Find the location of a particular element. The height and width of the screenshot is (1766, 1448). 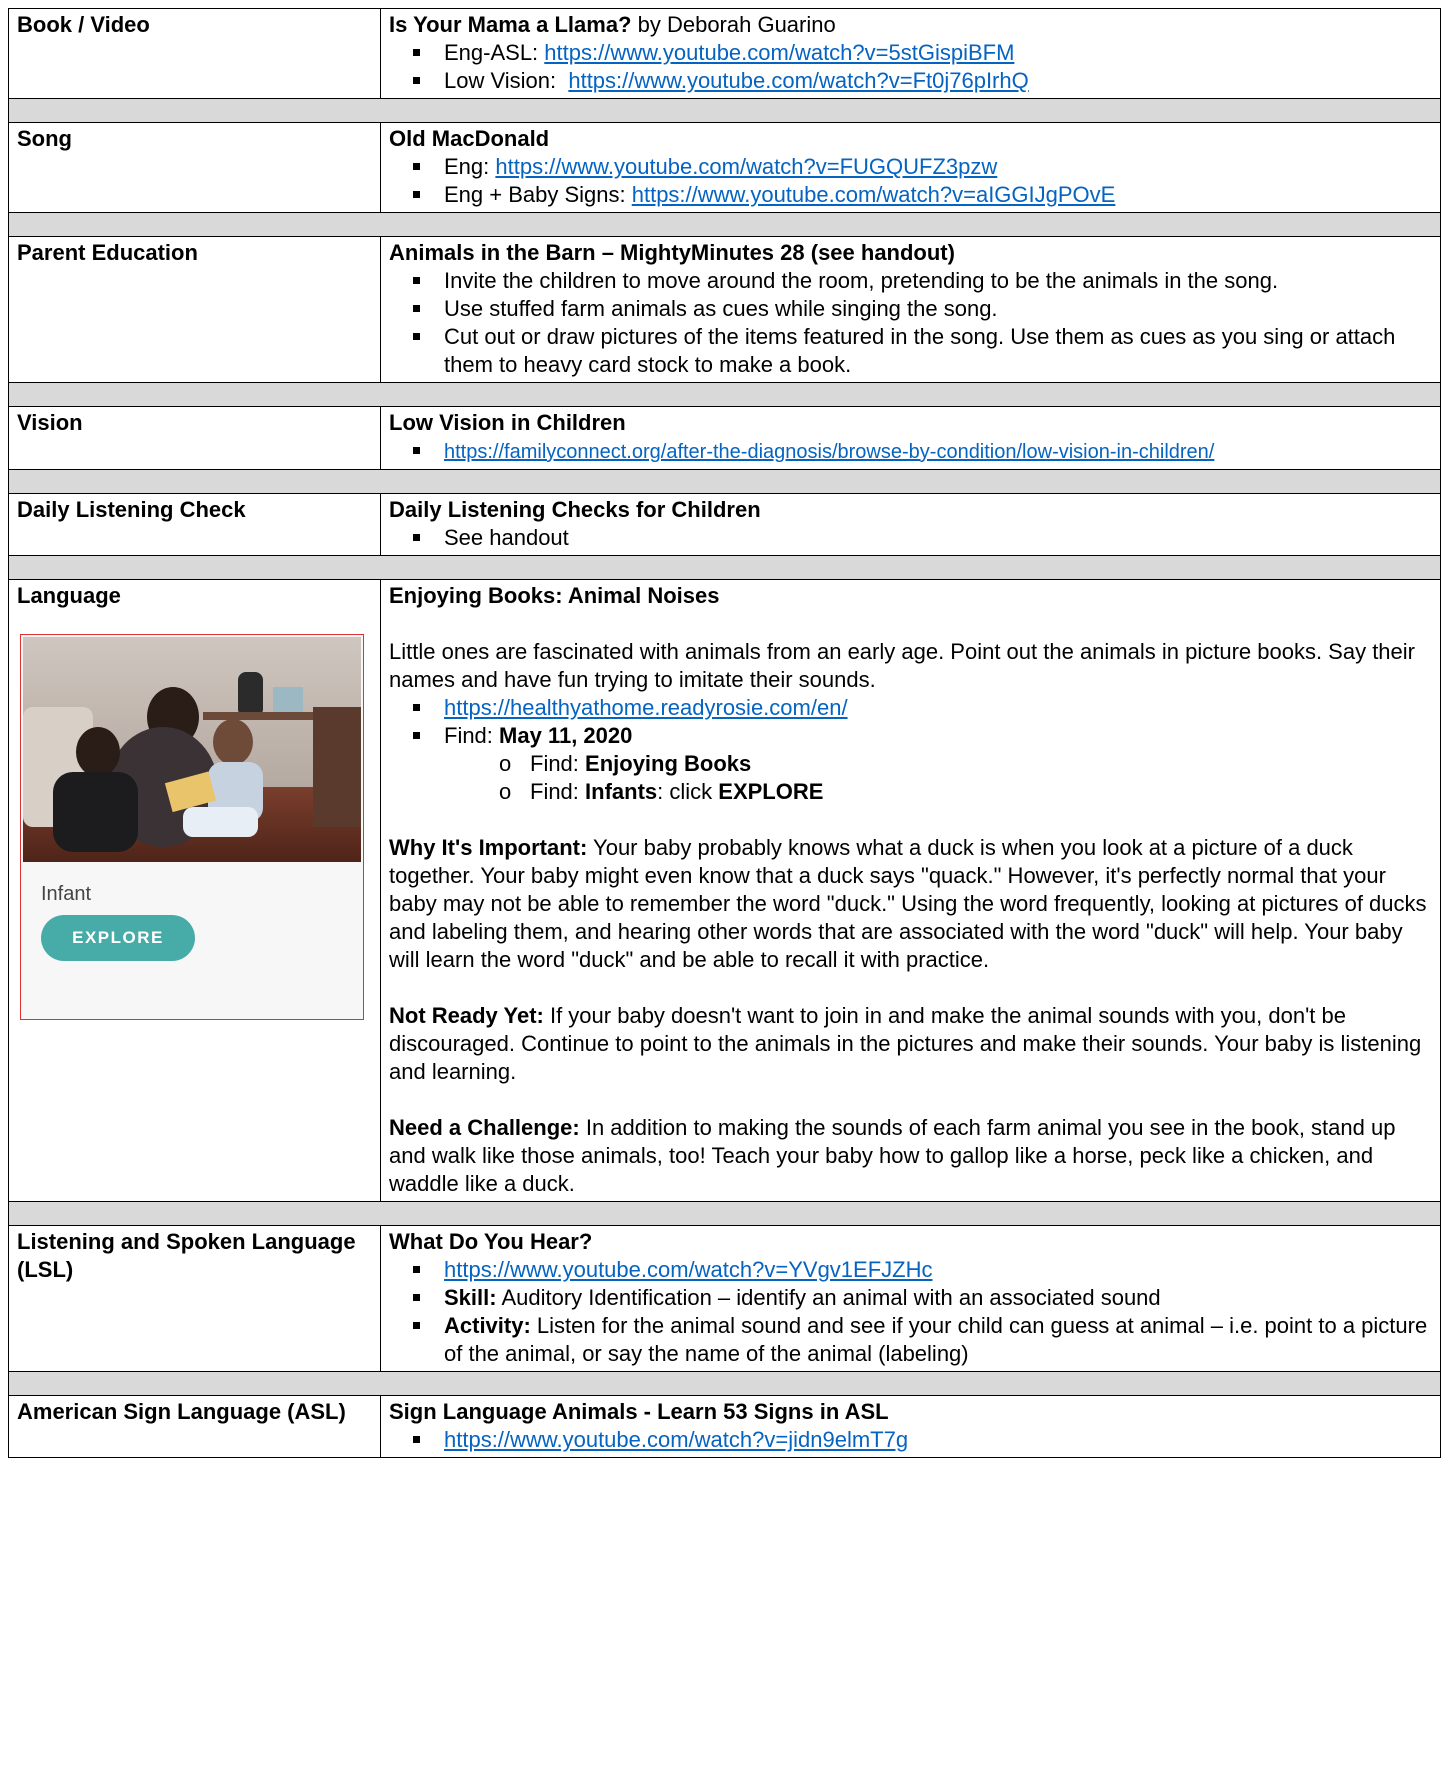

row-label: Vision is located at coordinates (194, 438).